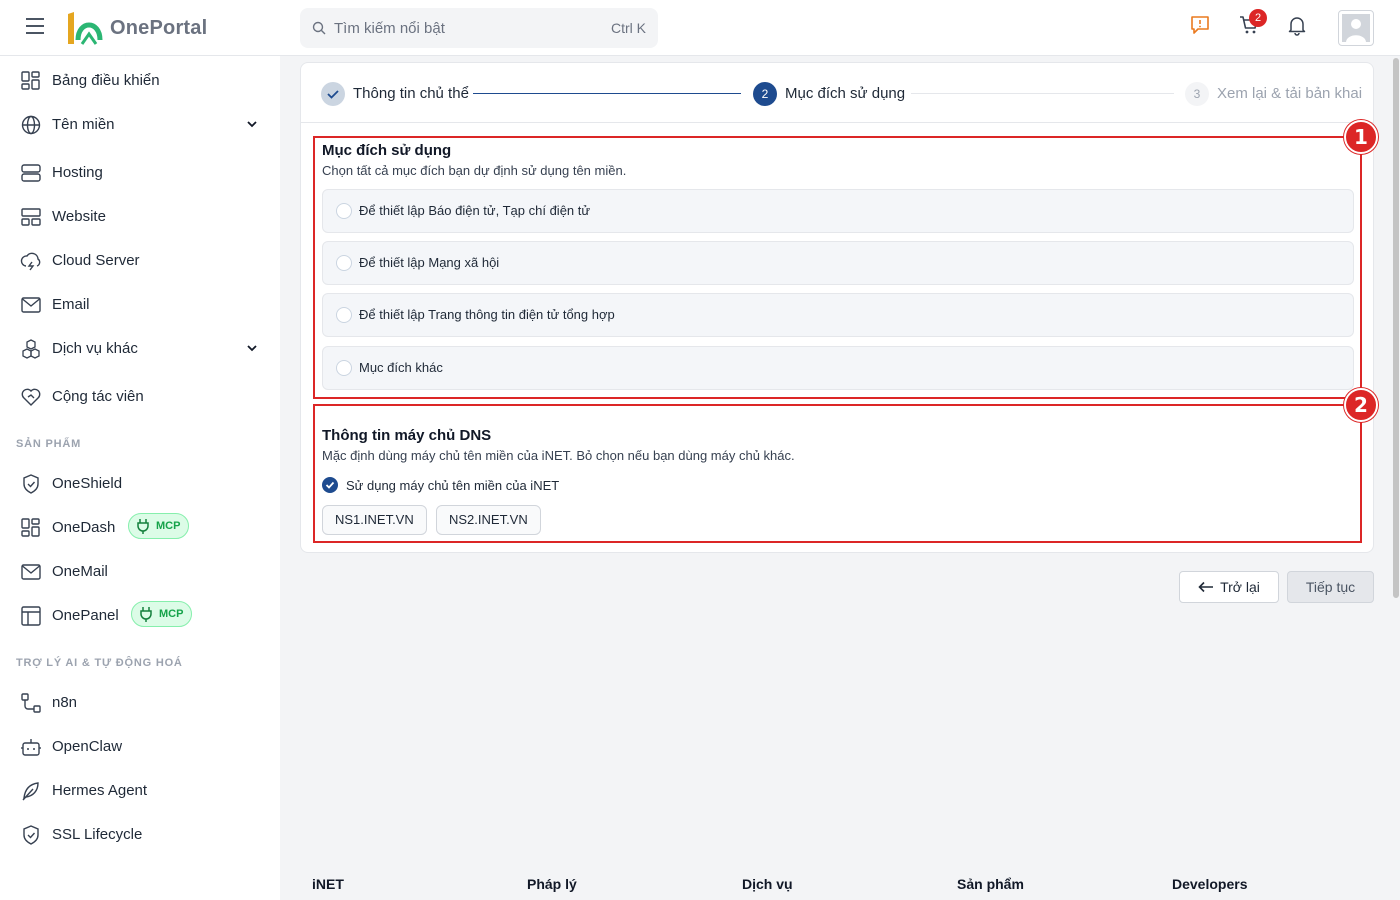 This screenshot has height=900, width=1400. I want to click on sidebar-item-label: SSL Lifecycle, so click(97, 834).